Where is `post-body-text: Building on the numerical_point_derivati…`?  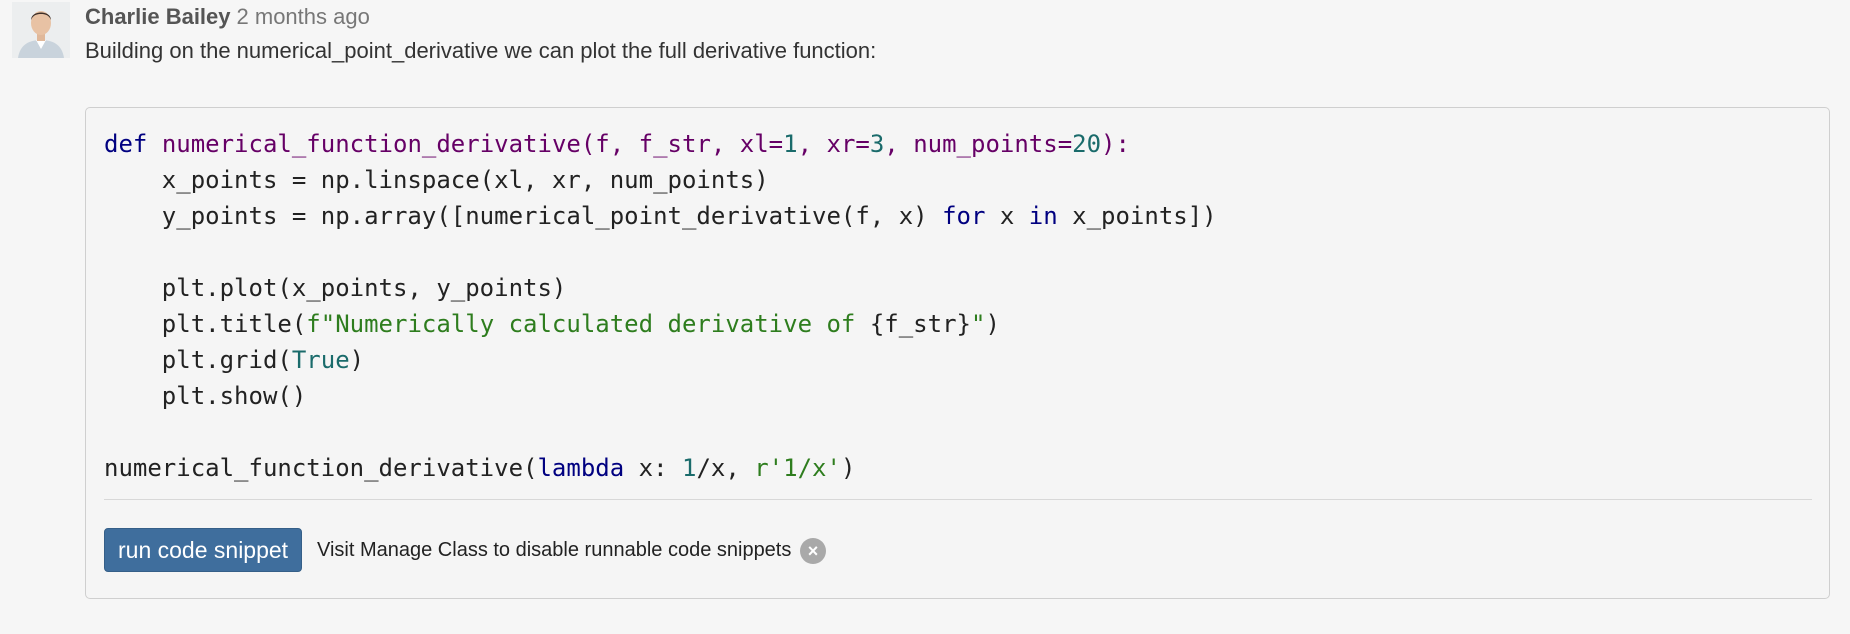 post-body-text: Building on the numerical_point_derivati… is located at coordinates (481, 50).